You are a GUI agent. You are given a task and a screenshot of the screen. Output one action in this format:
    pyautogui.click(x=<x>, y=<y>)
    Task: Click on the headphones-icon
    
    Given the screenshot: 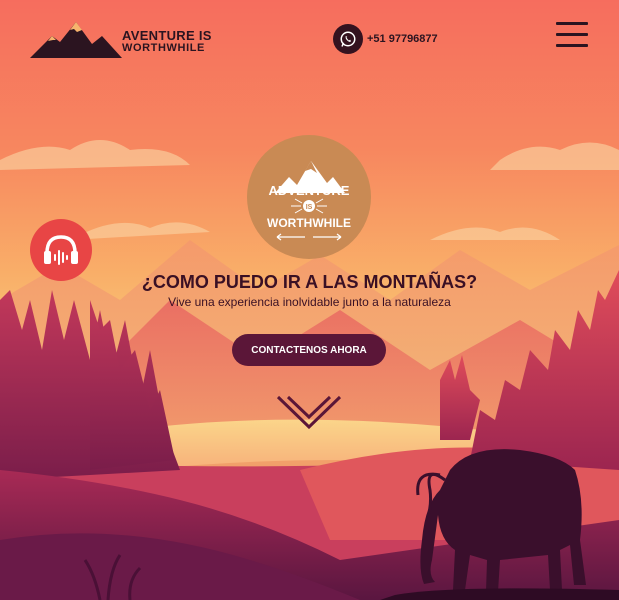 What is the action you would take?
    pyautogui.click(x=61, y=250)
    